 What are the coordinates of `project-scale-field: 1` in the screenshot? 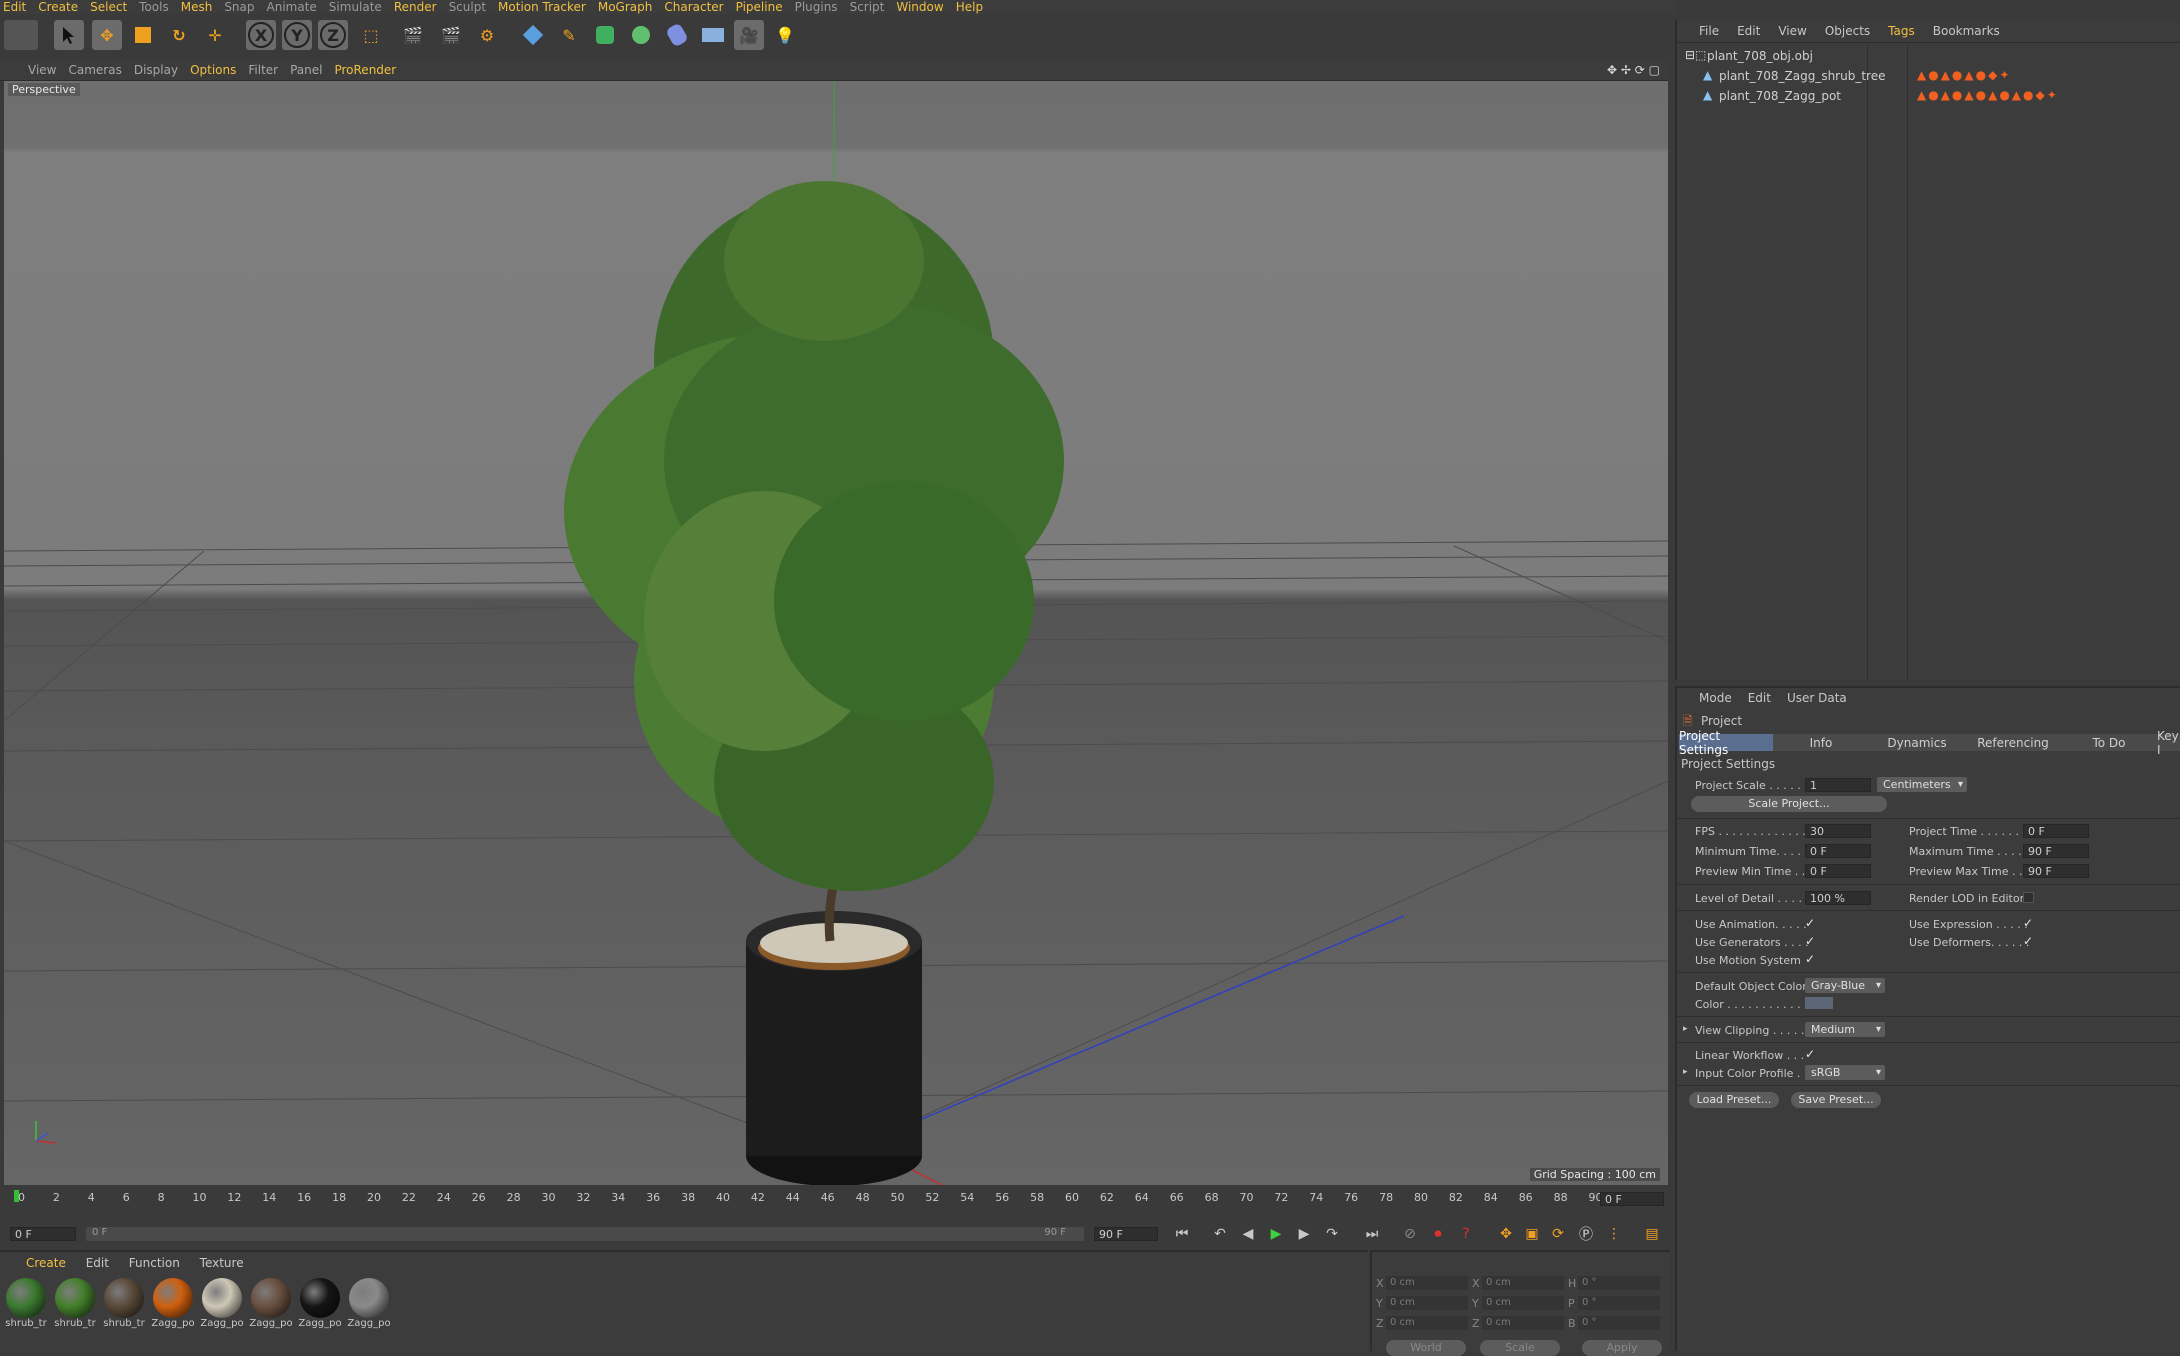 It's located at (1838, 785).